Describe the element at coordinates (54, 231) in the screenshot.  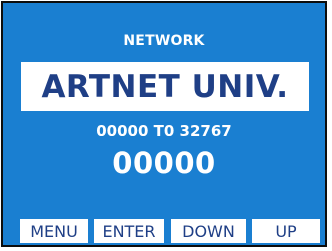
I see `menu-button: MENU` at that location.